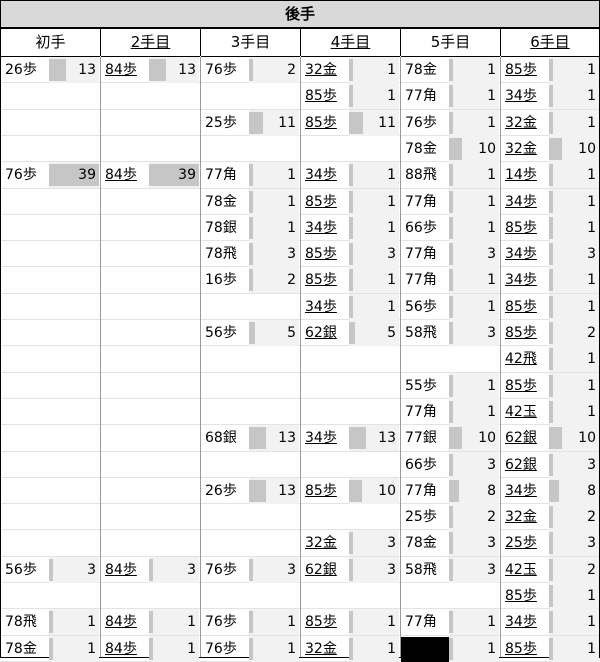 The image size is (600, 662). I want to click on count-cell: 8, so click(474, 490).